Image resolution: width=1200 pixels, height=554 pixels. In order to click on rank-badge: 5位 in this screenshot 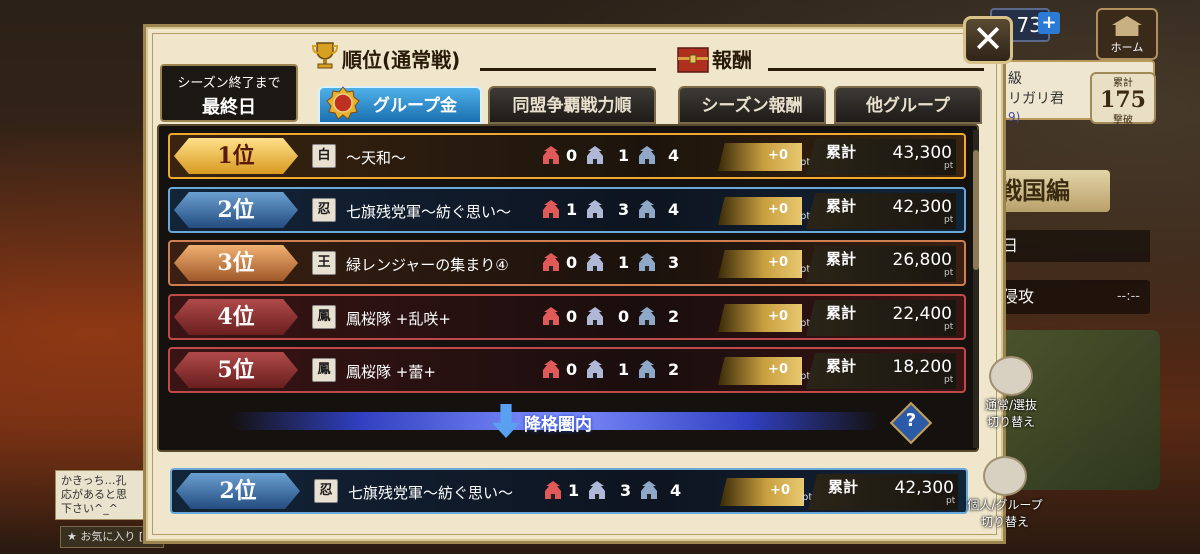, I will do `click(236, 370)`.